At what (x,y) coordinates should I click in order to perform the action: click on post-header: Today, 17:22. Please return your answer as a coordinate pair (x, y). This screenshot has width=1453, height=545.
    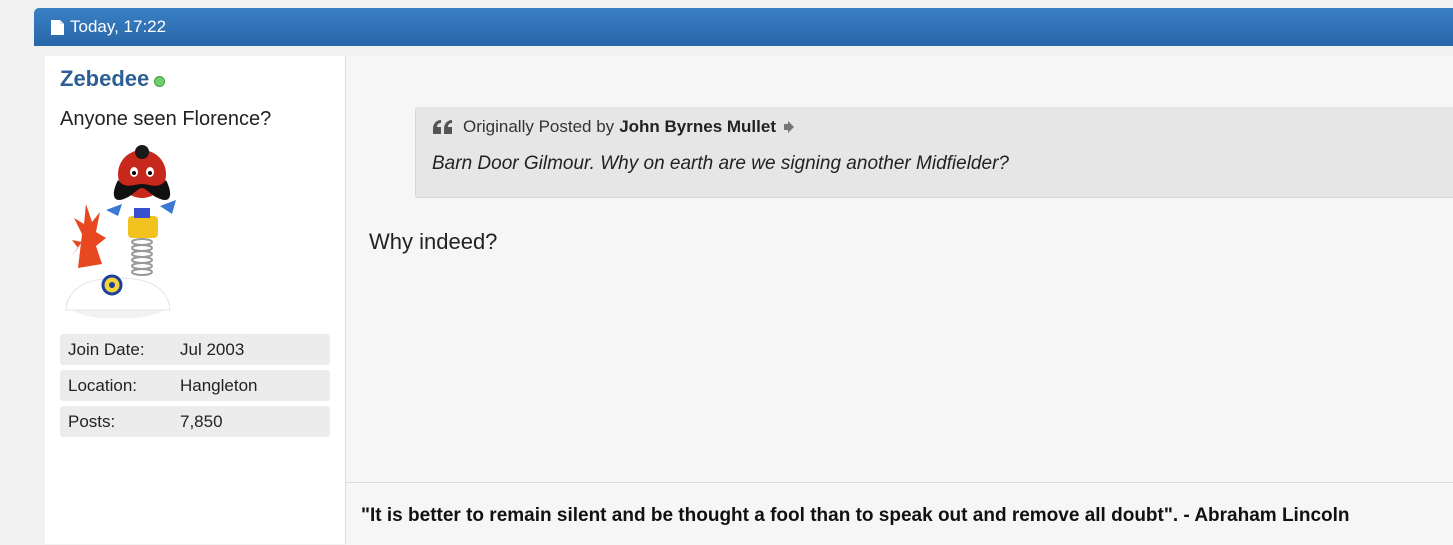
    Looking at the image, I should click on (743, 27).